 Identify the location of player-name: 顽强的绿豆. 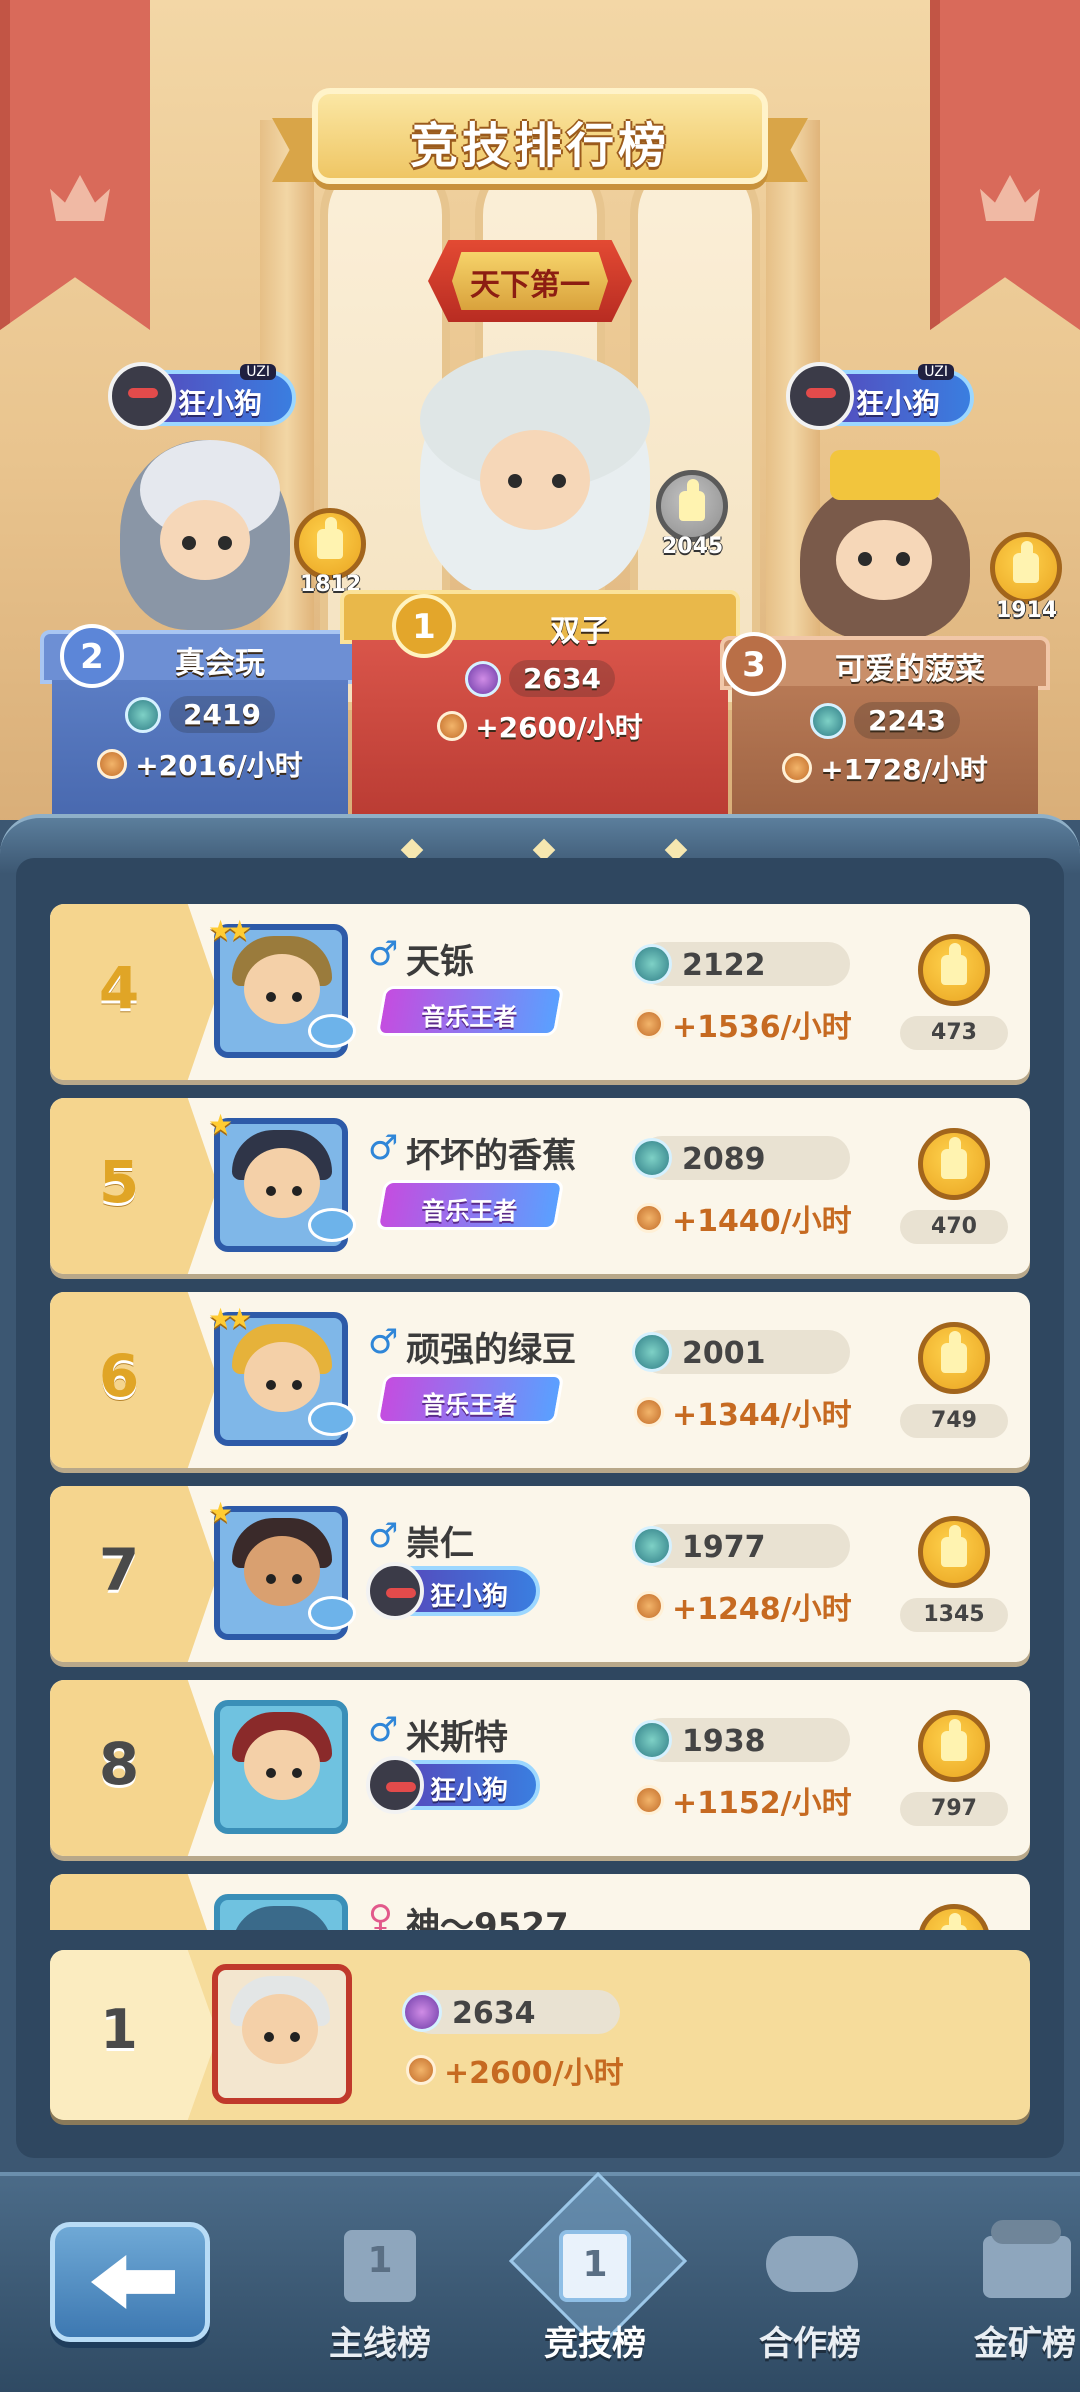
(491, 1350).